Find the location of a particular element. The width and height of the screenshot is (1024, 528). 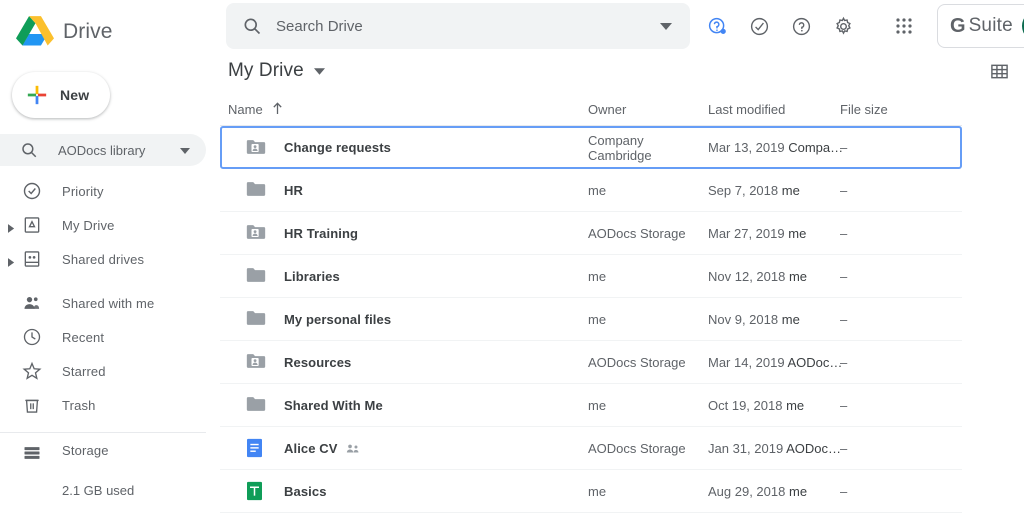

grid-view-icon is located at coordinates (1000, 71).